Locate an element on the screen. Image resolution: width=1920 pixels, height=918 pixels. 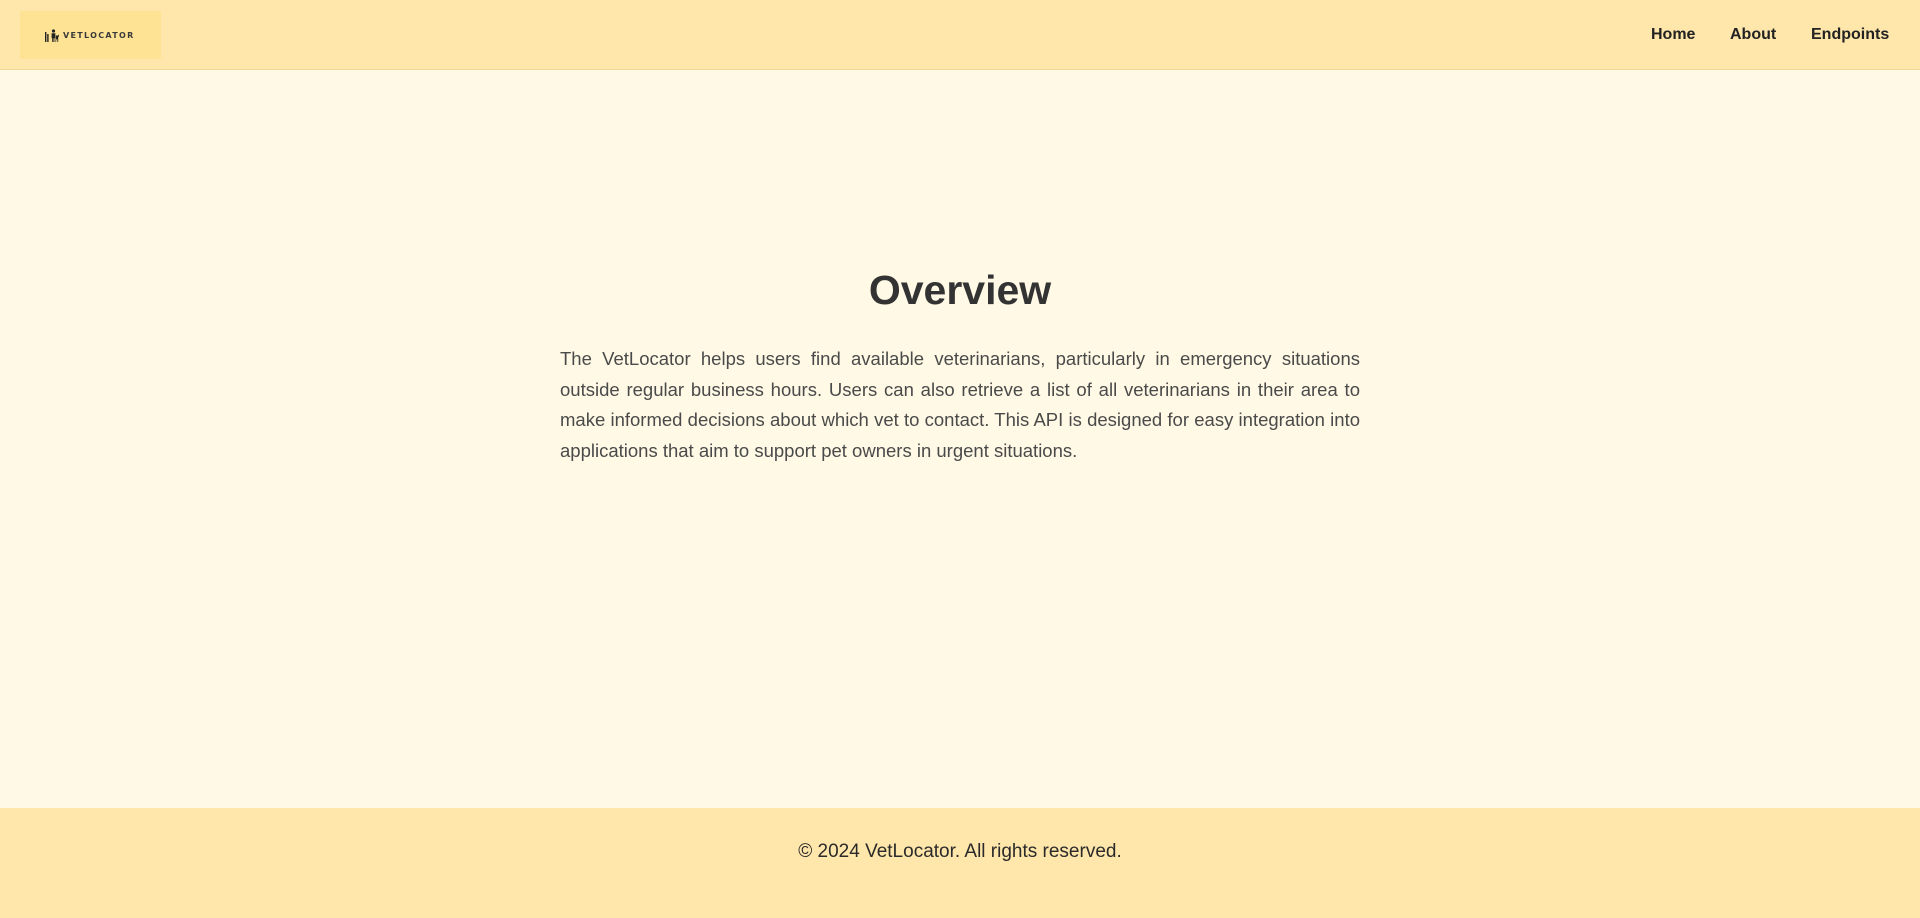
nav-home-link: Home is located at coordinates (1673, 35).